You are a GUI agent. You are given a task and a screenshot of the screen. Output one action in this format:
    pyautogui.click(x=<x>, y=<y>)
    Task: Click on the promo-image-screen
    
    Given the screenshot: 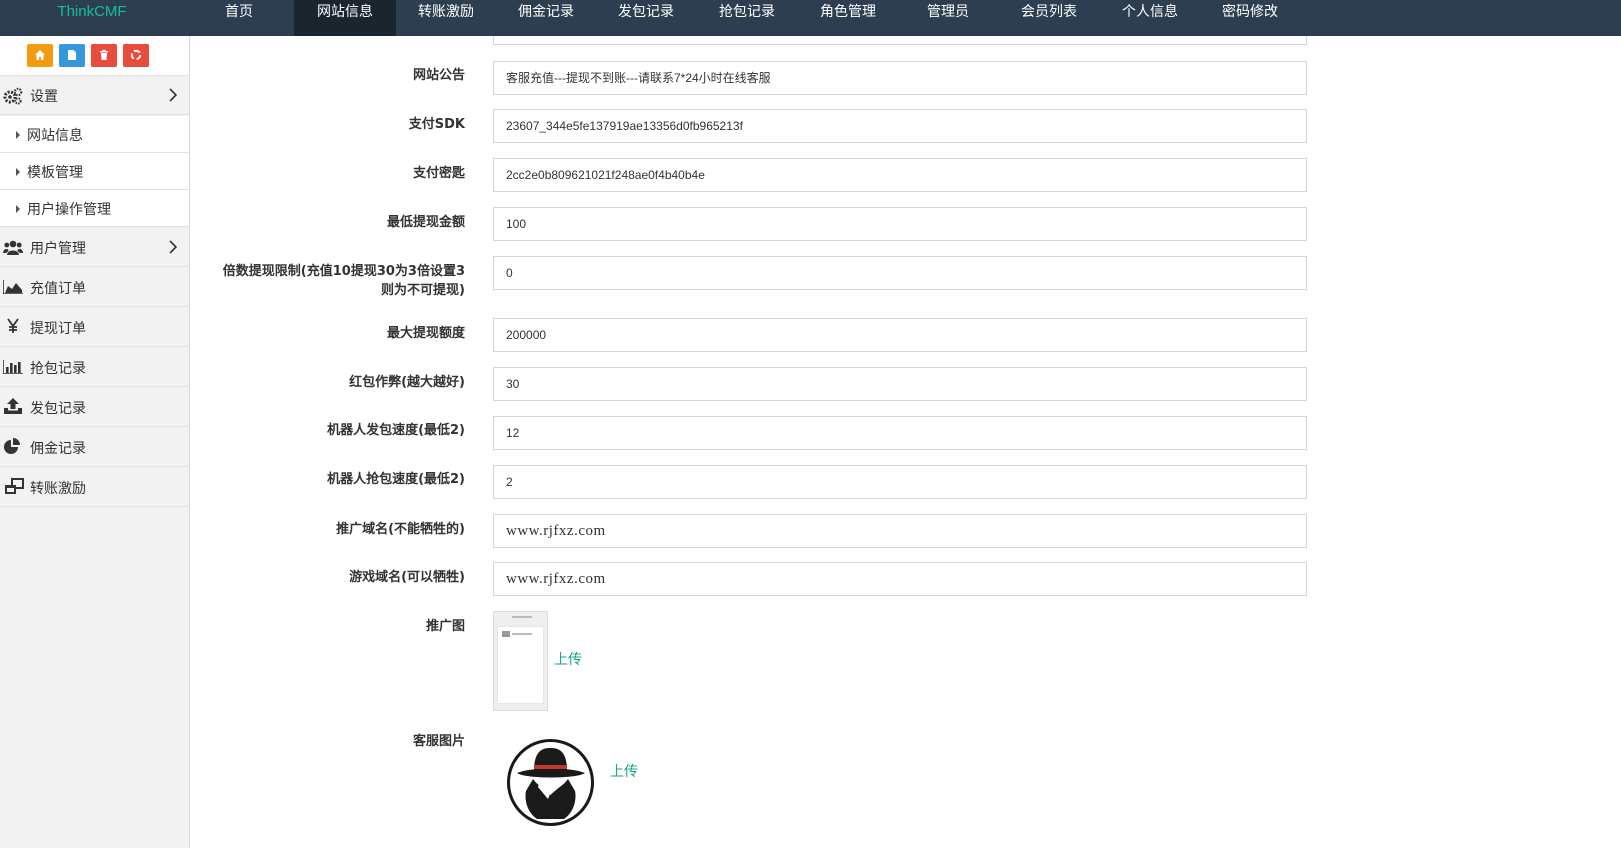 What is the action you would take?
    pyautogui.click(x=520, y=665)
    